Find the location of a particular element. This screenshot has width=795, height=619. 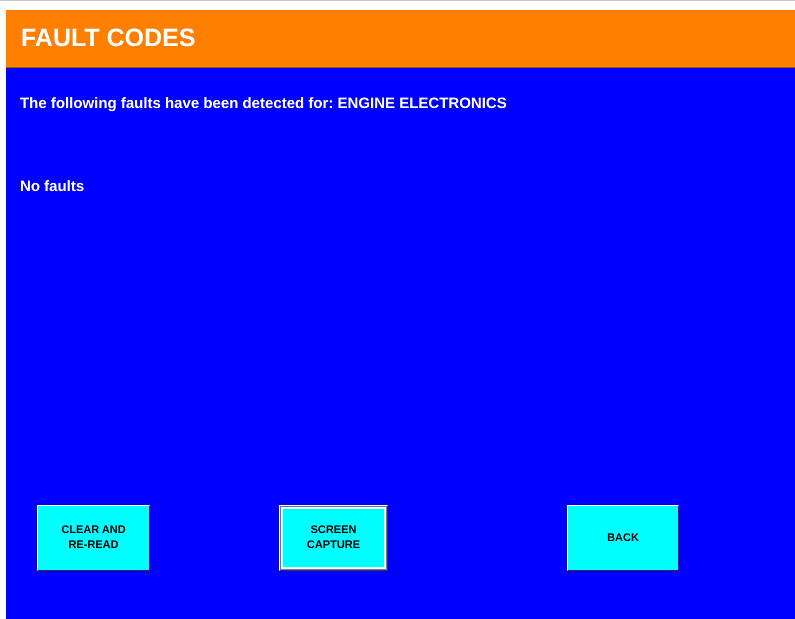

action-button: CLEAR AND RE-READ is located at coordinates (93, 538).